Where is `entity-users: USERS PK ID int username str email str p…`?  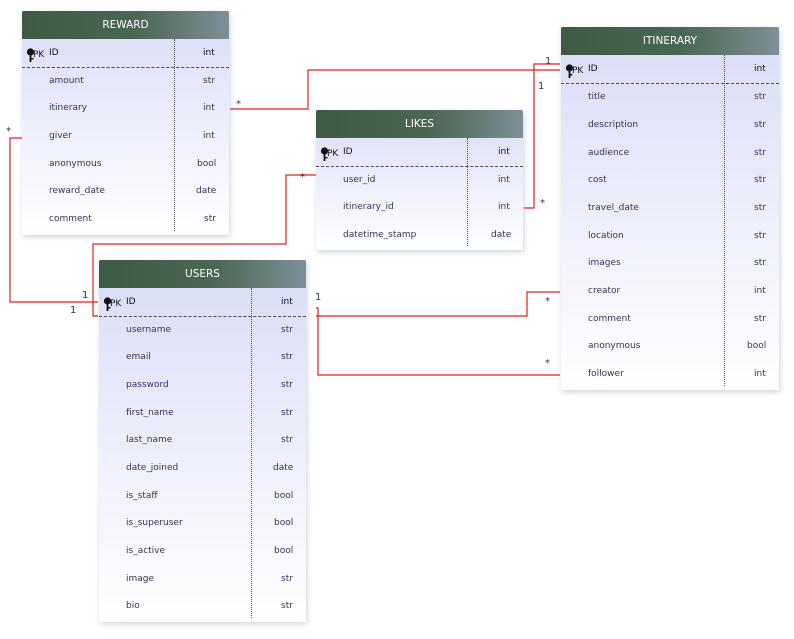
entity-users: USERS PK ID int username str email str p… is located at coordinates (202, 441).